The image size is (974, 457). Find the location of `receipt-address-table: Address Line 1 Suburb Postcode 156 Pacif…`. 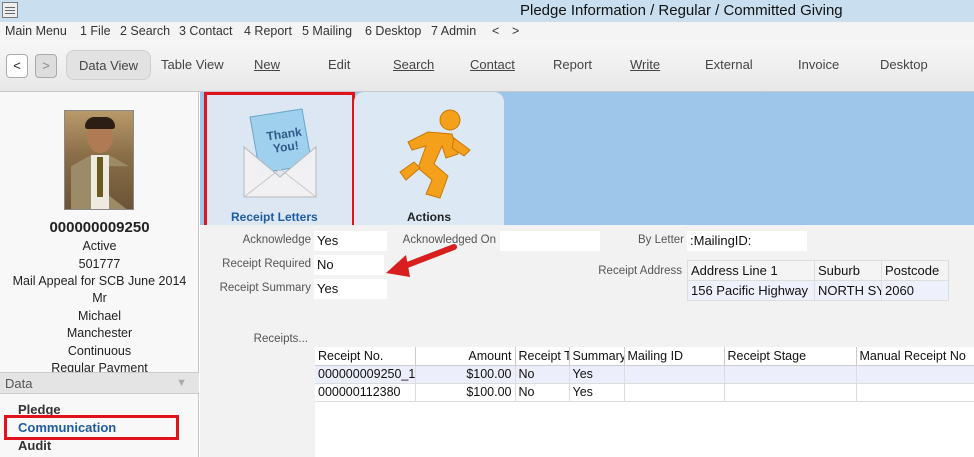

receipt-address-table: Address Line 1 Suburb Postcode 156 Pacif… is located at coordinates (818, 280).